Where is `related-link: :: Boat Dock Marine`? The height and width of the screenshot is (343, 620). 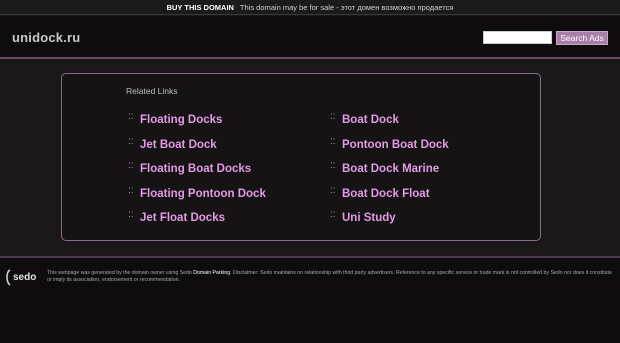
related-link: :: Boat Dock Marine is located at coordinates (389, 171).